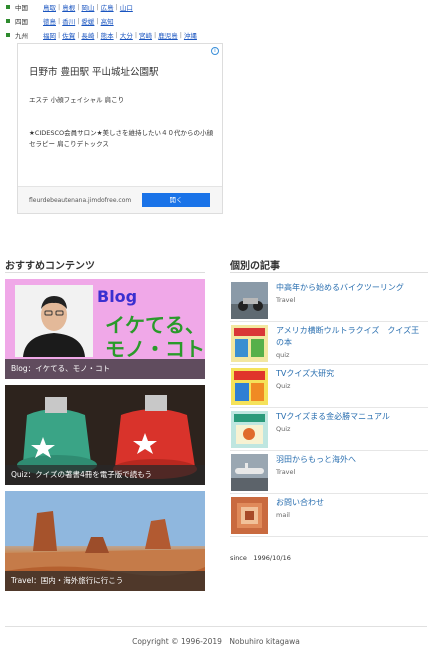 The height and width of the screenshot is (668, 432). What do you see at coordinates (126, 35) in the screenshot?
I see `region-link: 大分` at bounding box center [126, 35].